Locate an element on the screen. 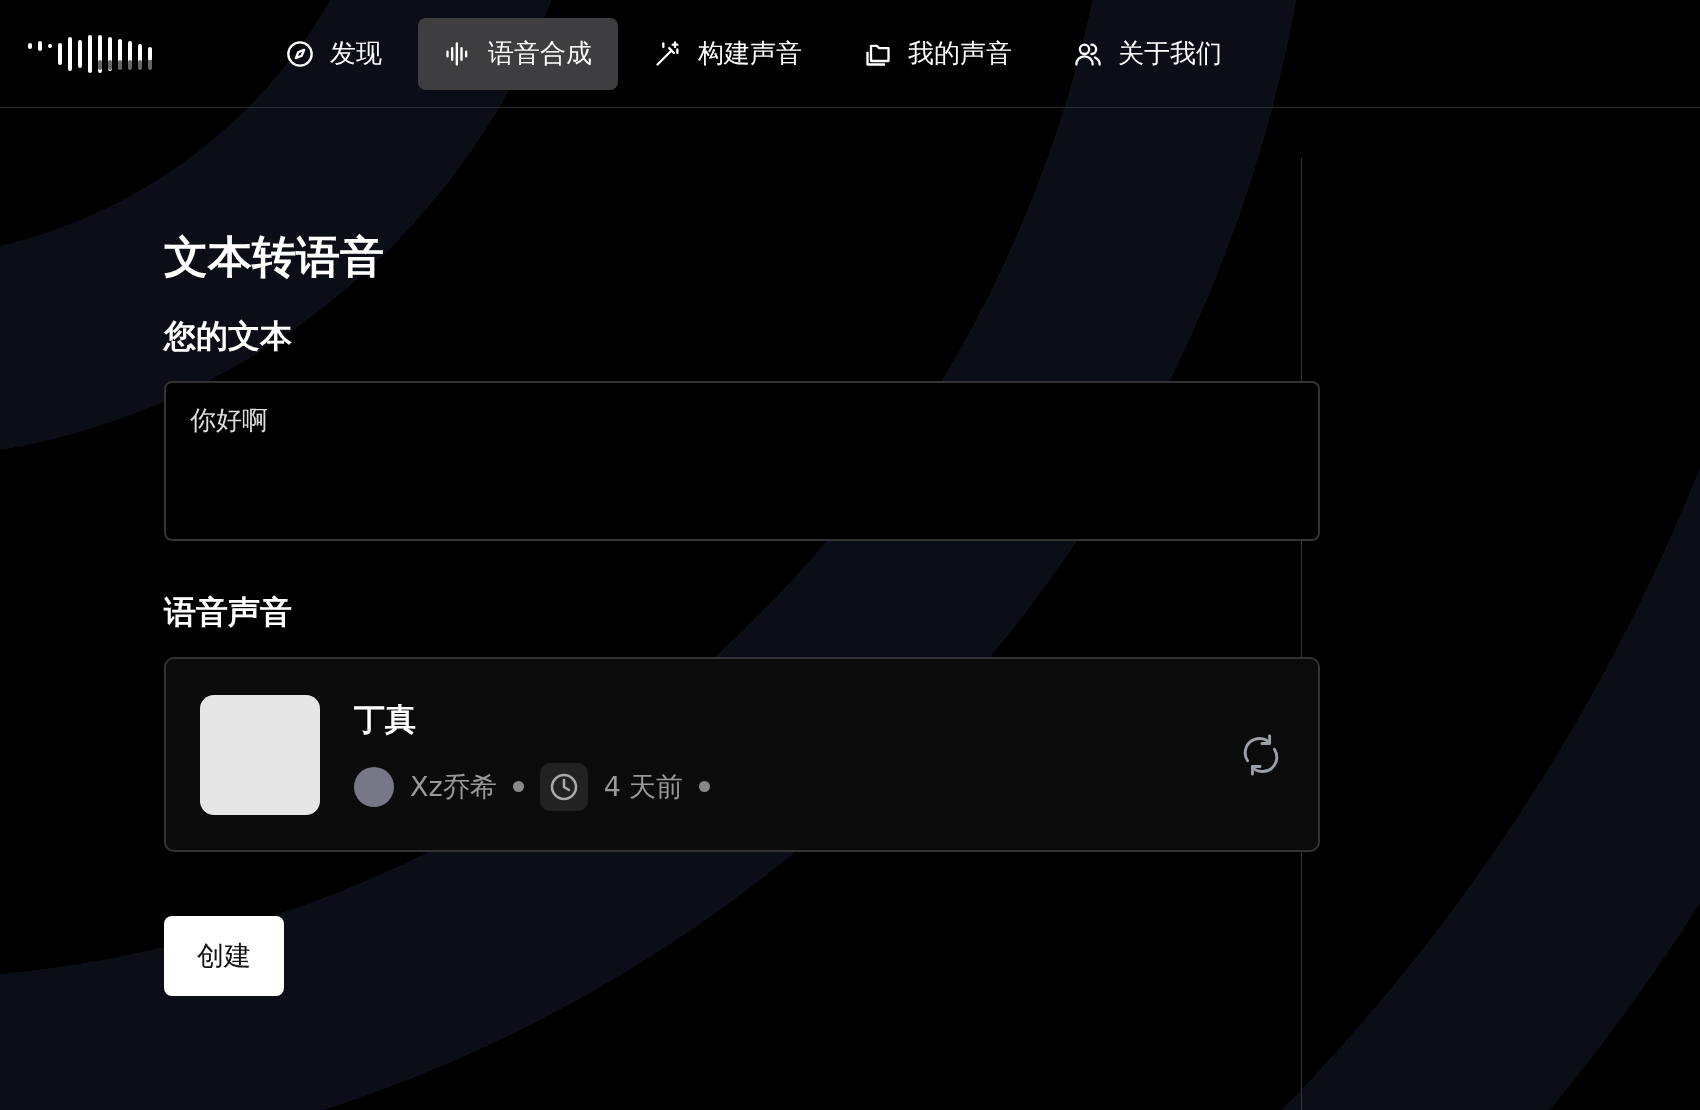 The height and width of the screenshot is (1110, 1700). nav-tab: 关于我们 is located at coordinates (1148, 53).